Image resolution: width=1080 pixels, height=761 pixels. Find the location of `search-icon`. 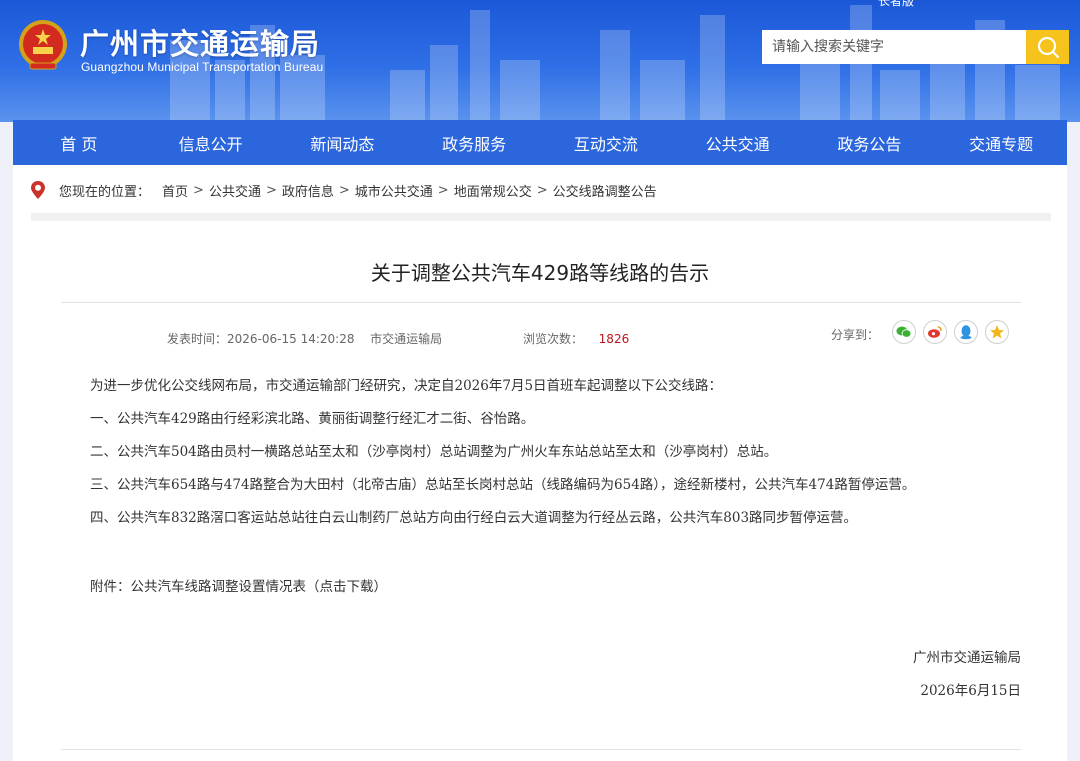

search-icon is located at coordinates (1048, 47).